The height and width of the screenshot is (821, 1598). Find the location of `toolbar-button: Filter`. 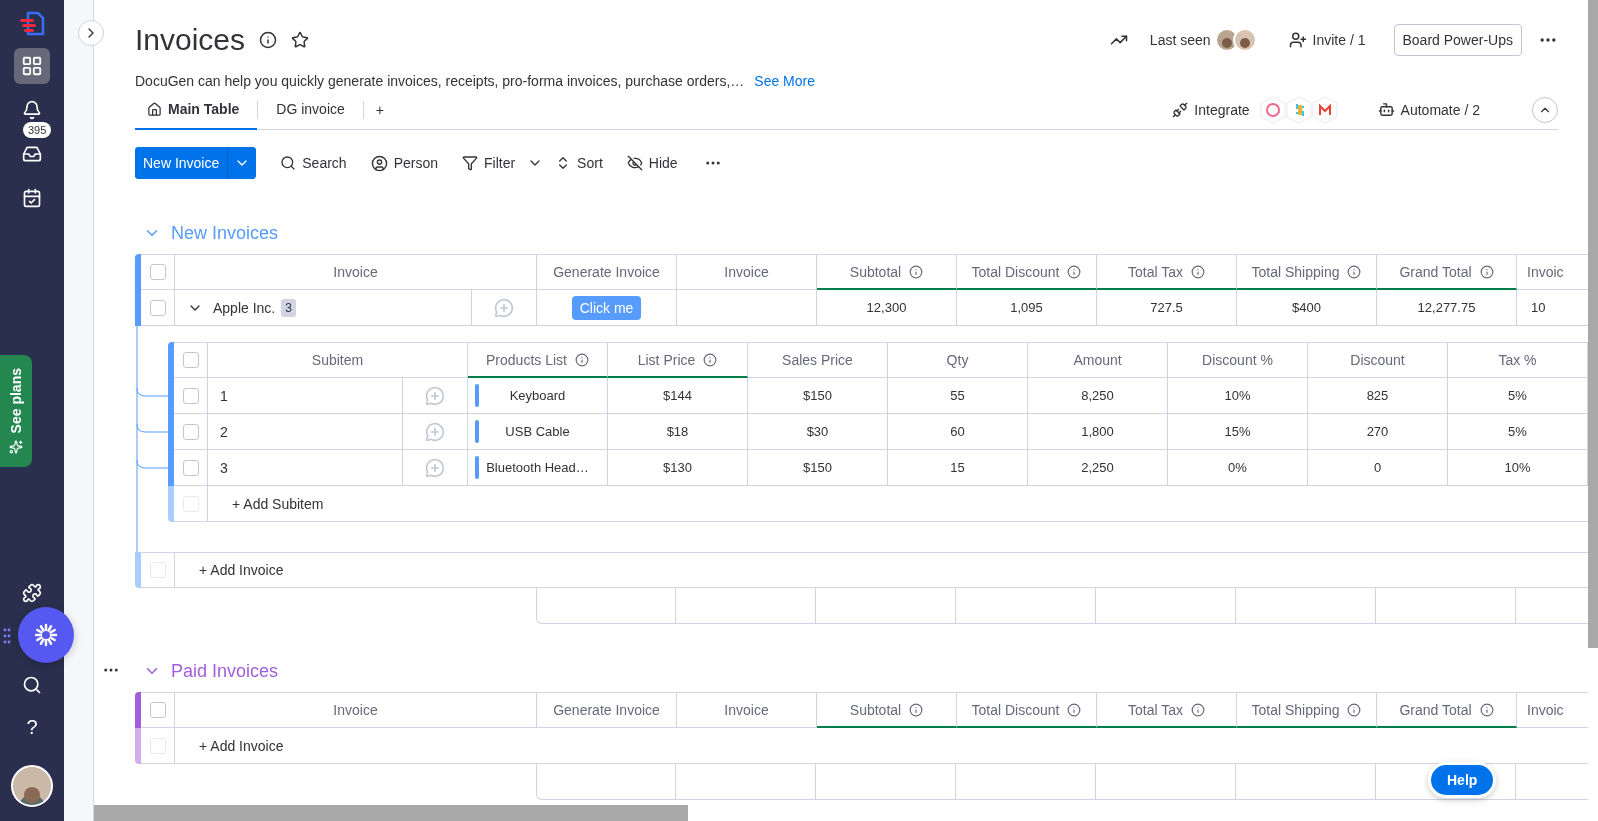

toolbar-button: Filter is located at coordinates (489, 163).